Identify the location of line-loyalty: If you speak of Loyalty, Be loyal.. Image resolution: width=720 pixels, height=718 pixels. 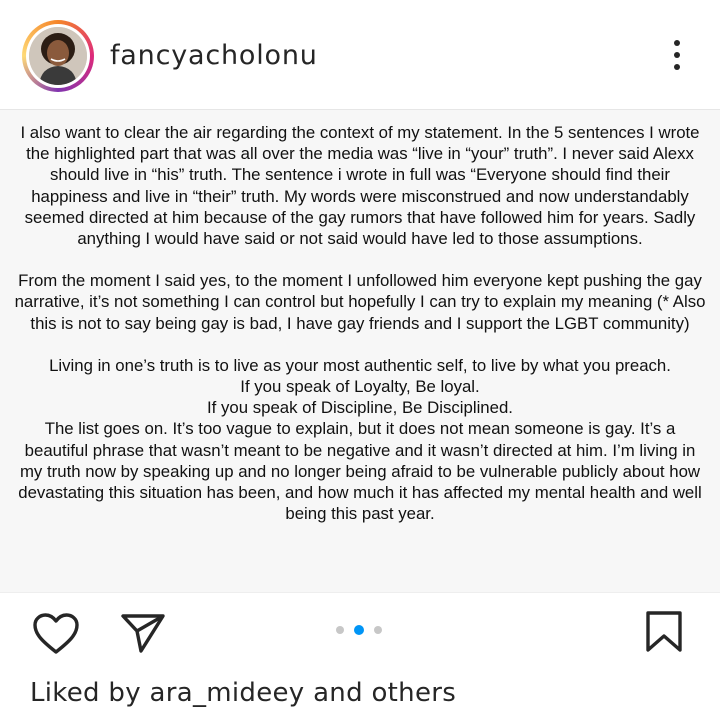
(360, 387).